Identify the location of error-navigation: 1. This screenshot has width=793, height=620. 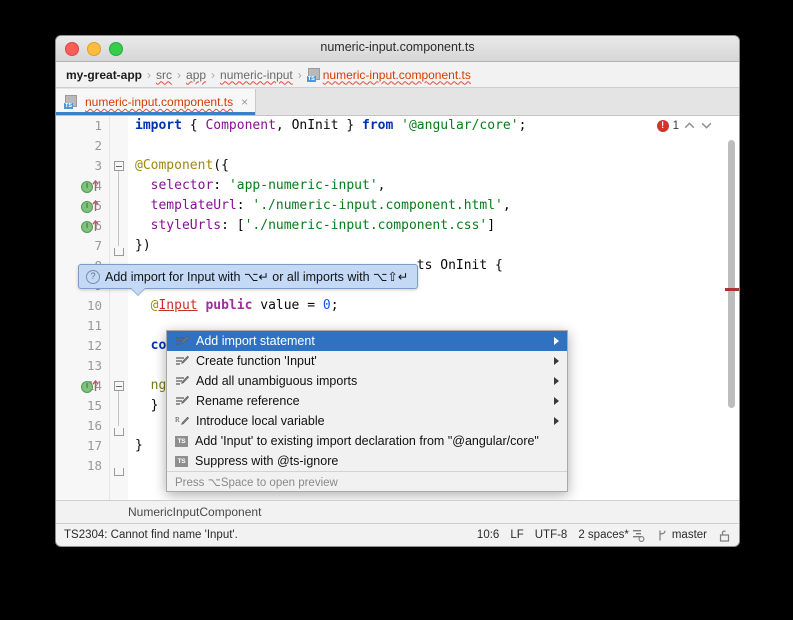
(684, 125).